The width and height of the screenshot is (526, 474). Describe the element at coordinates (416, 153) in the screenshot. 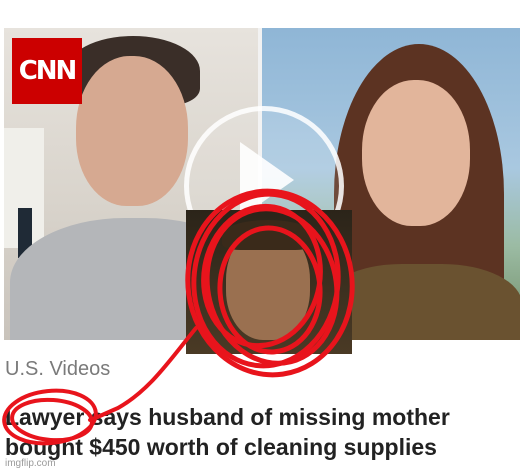

I see `woman-figure-head` at that location.